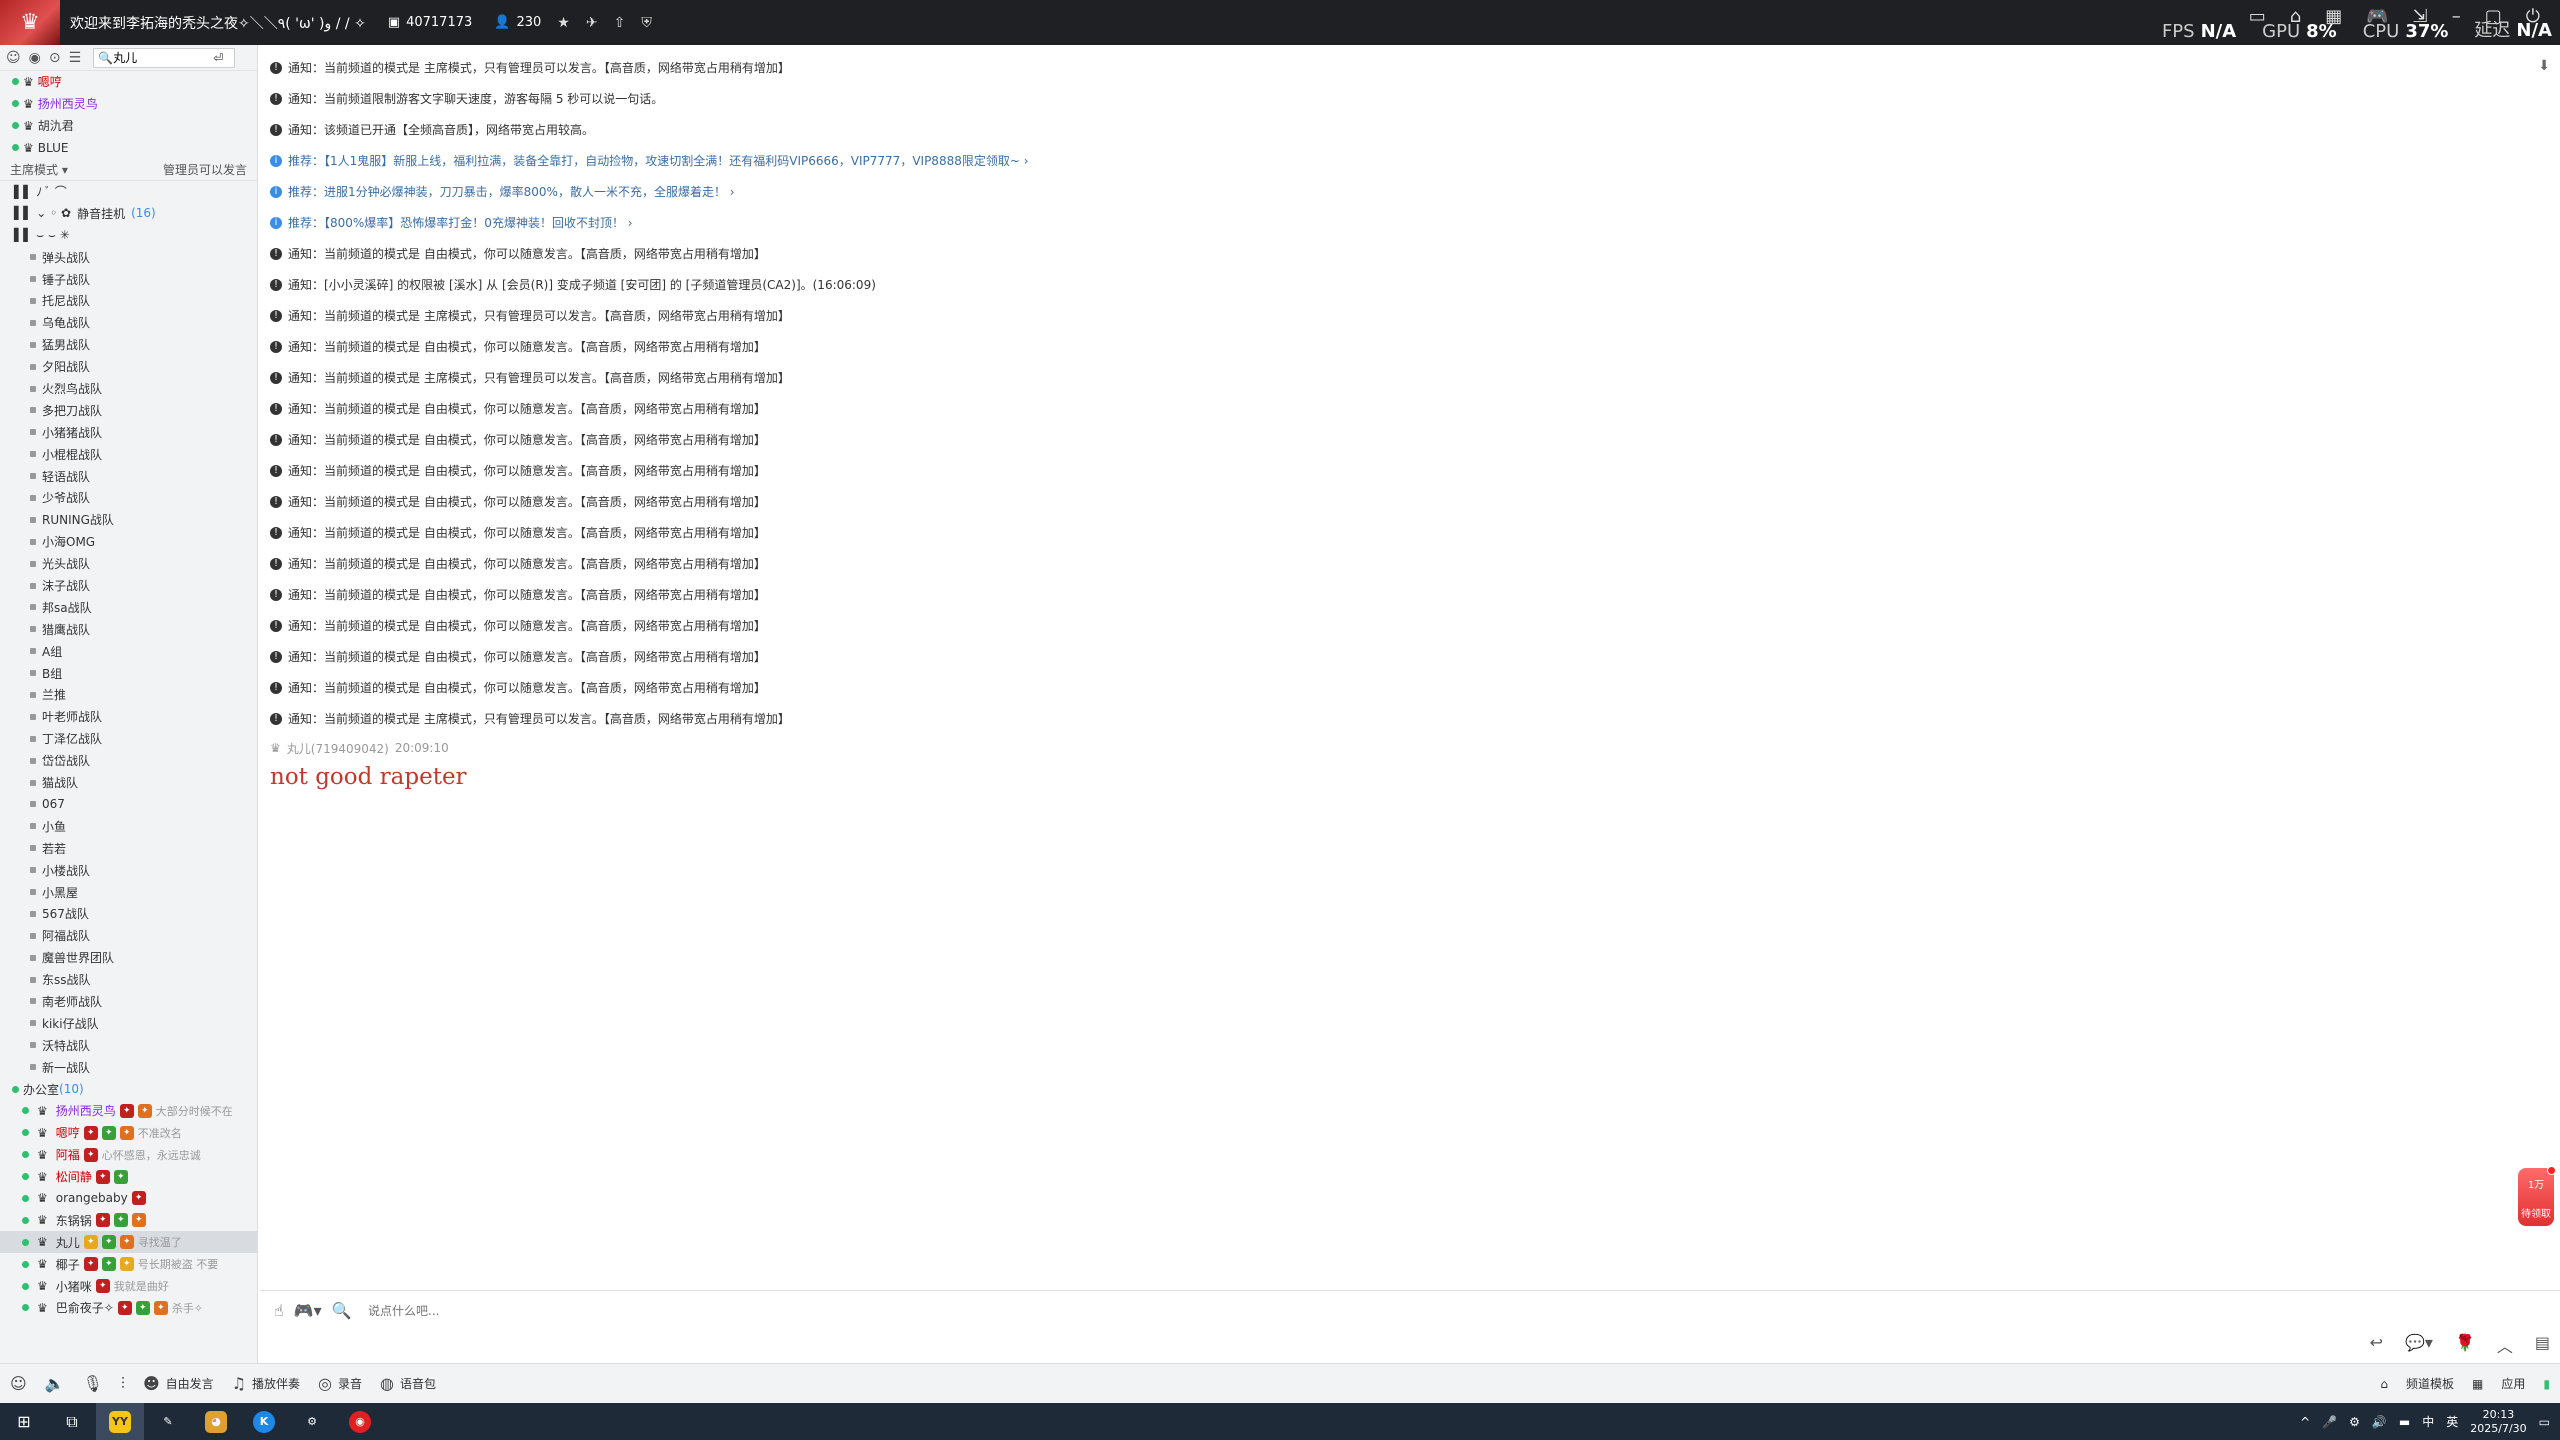  What do you see at coordinates (128, 410) in the screenshot?
I see `channel-item: 多把刀战队` at bounding box center [128, 410].